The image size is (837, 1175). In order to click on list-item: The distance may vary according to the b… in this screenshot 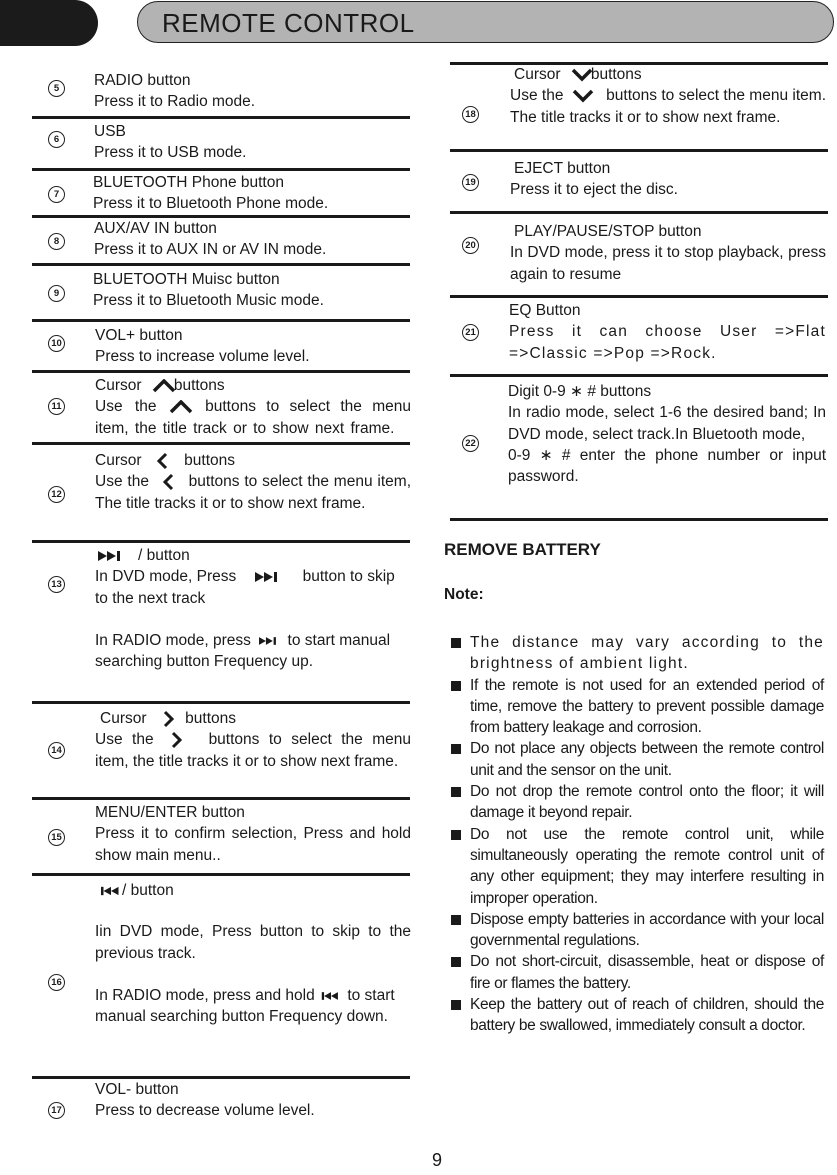, I will do `click(637, 653)`.